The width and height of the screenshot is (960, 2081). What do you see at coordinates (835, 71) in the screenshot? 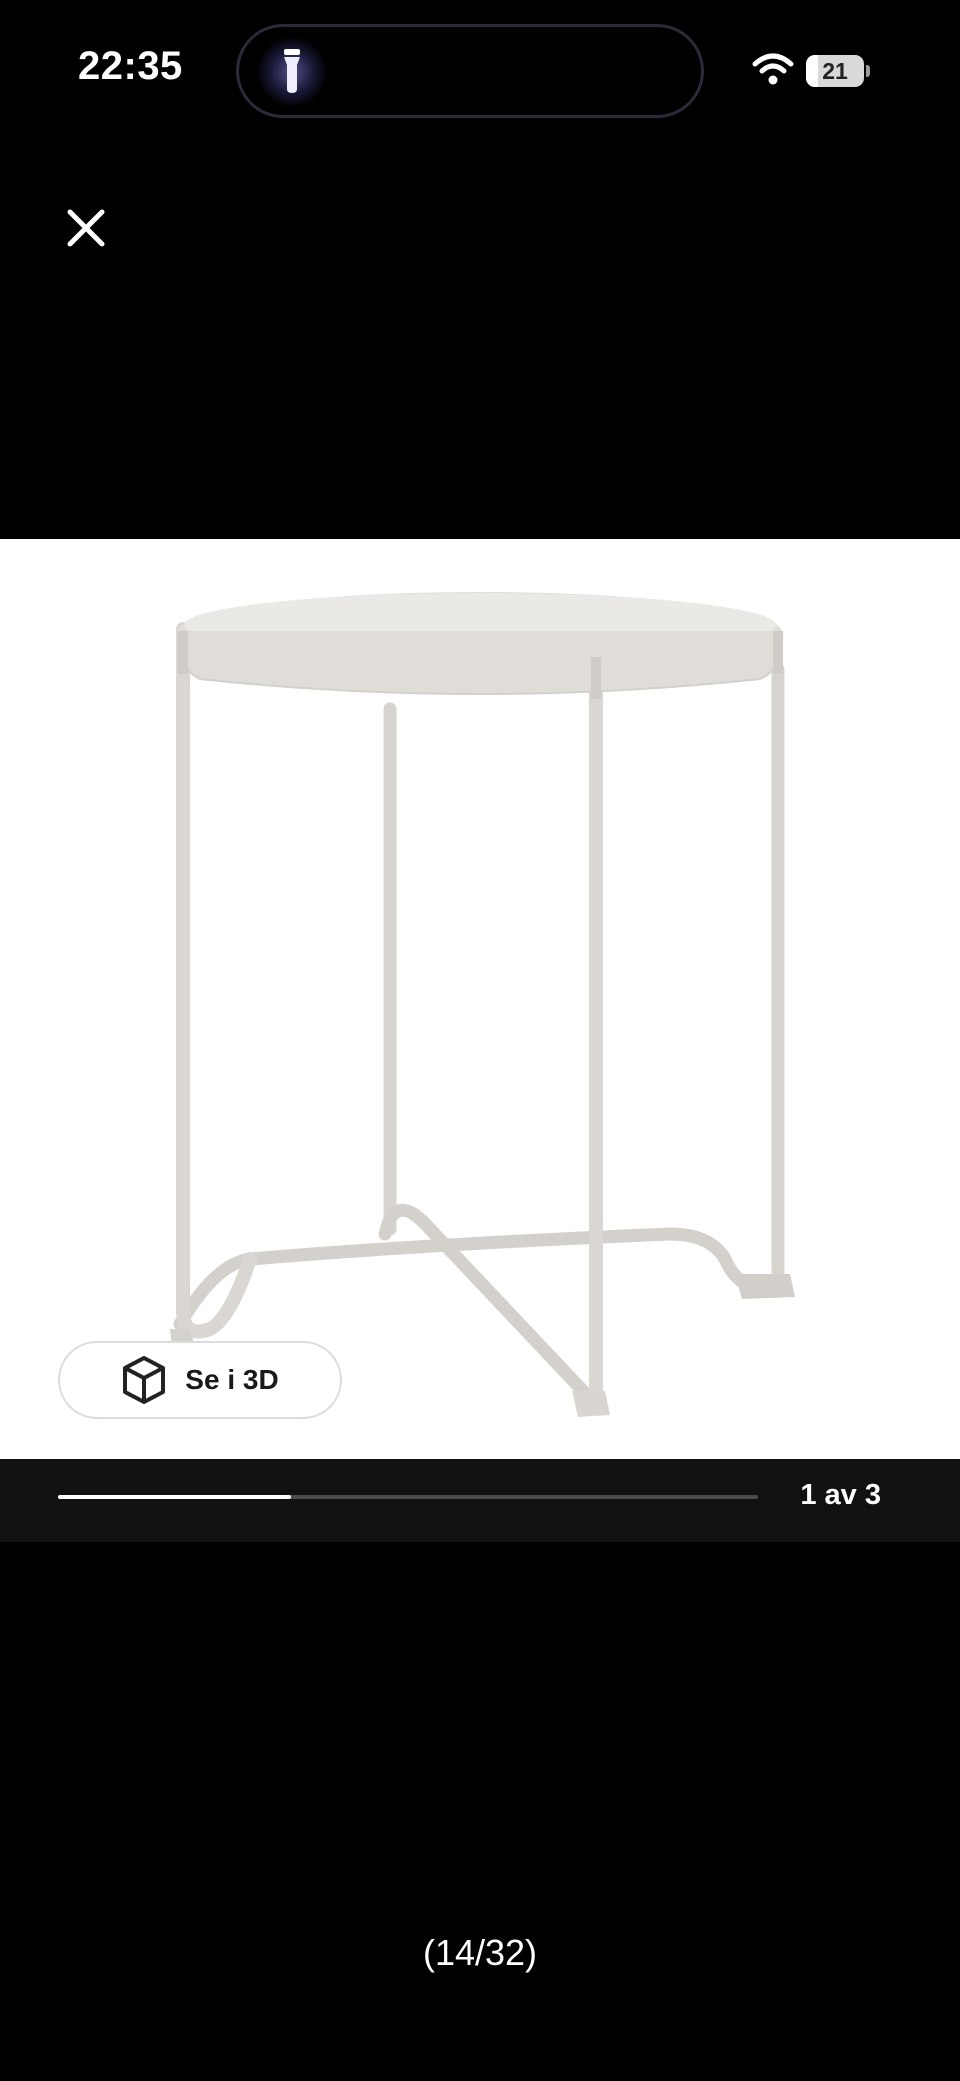
I see `battery-level: 21` at bounding box center [835, 71].